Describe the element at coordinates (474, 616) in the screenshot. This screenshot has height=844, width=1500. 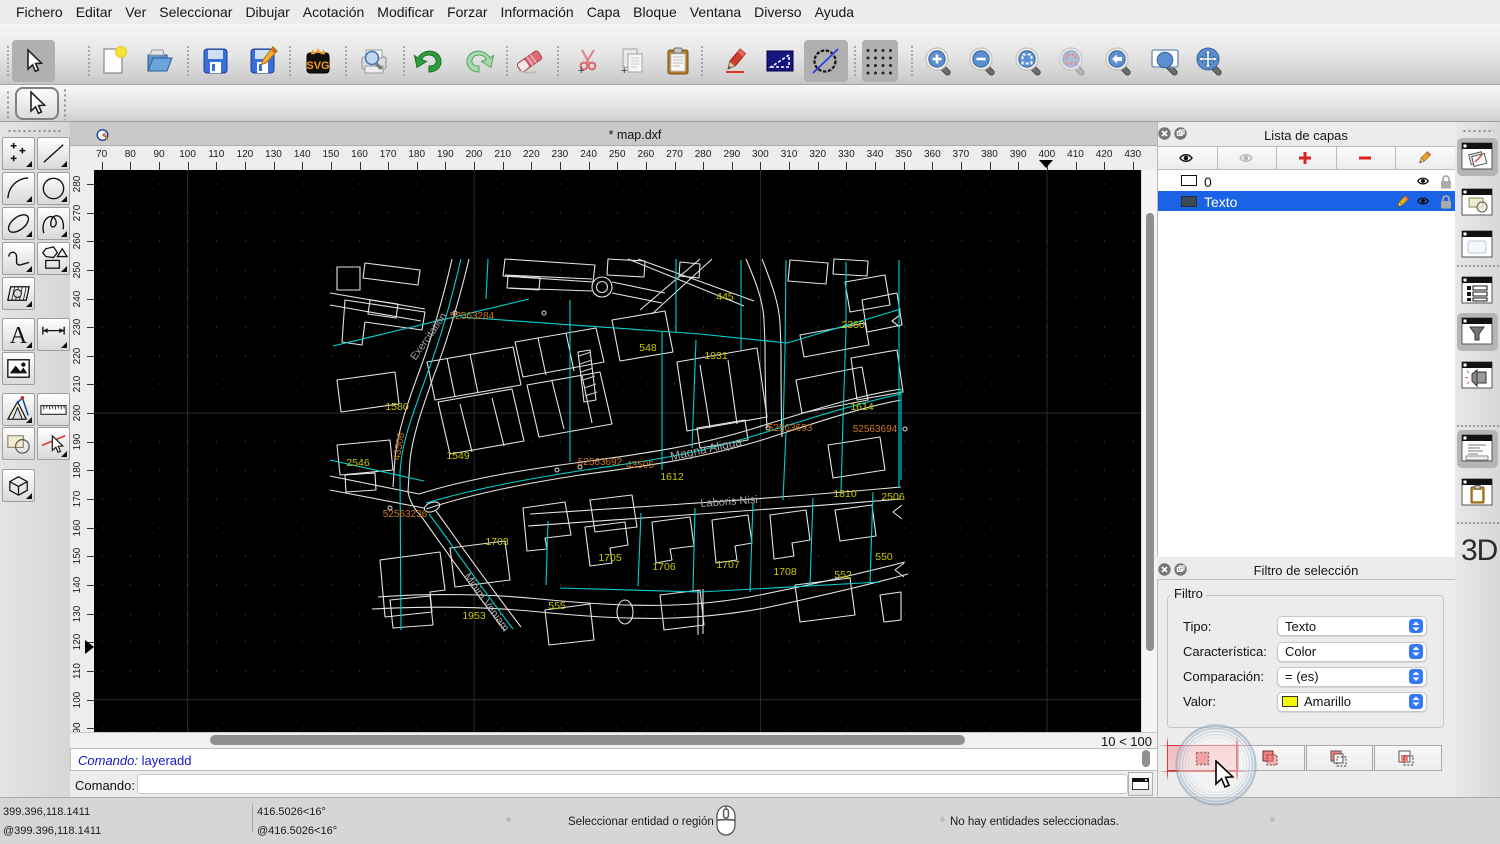
I see `svg-text: 1953` at that location.